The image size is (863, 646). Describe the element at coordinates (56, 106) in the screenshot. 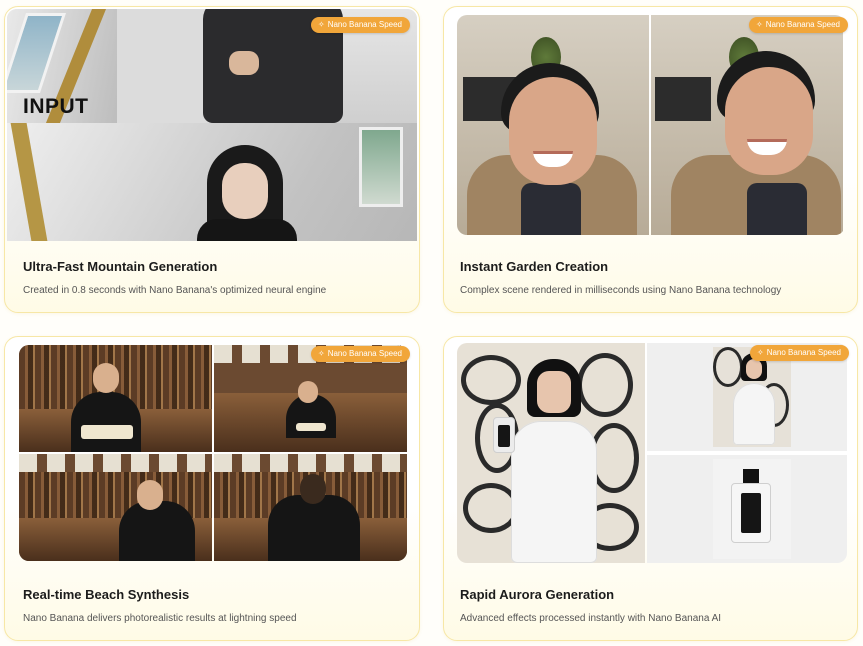

I see `input-label: INPUT` at that location.